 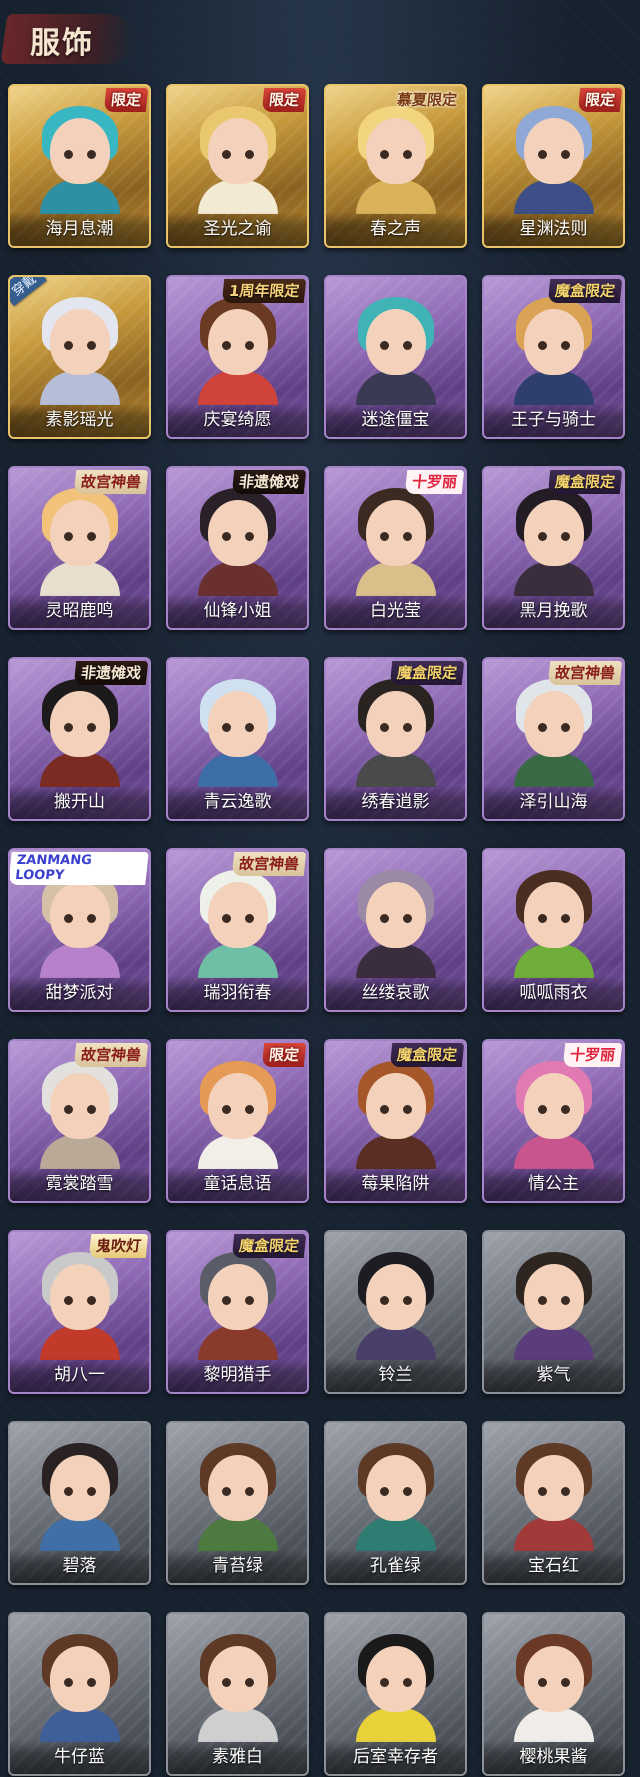 I want to click on costume-card: 碧落, so click(x=79, y=1503).